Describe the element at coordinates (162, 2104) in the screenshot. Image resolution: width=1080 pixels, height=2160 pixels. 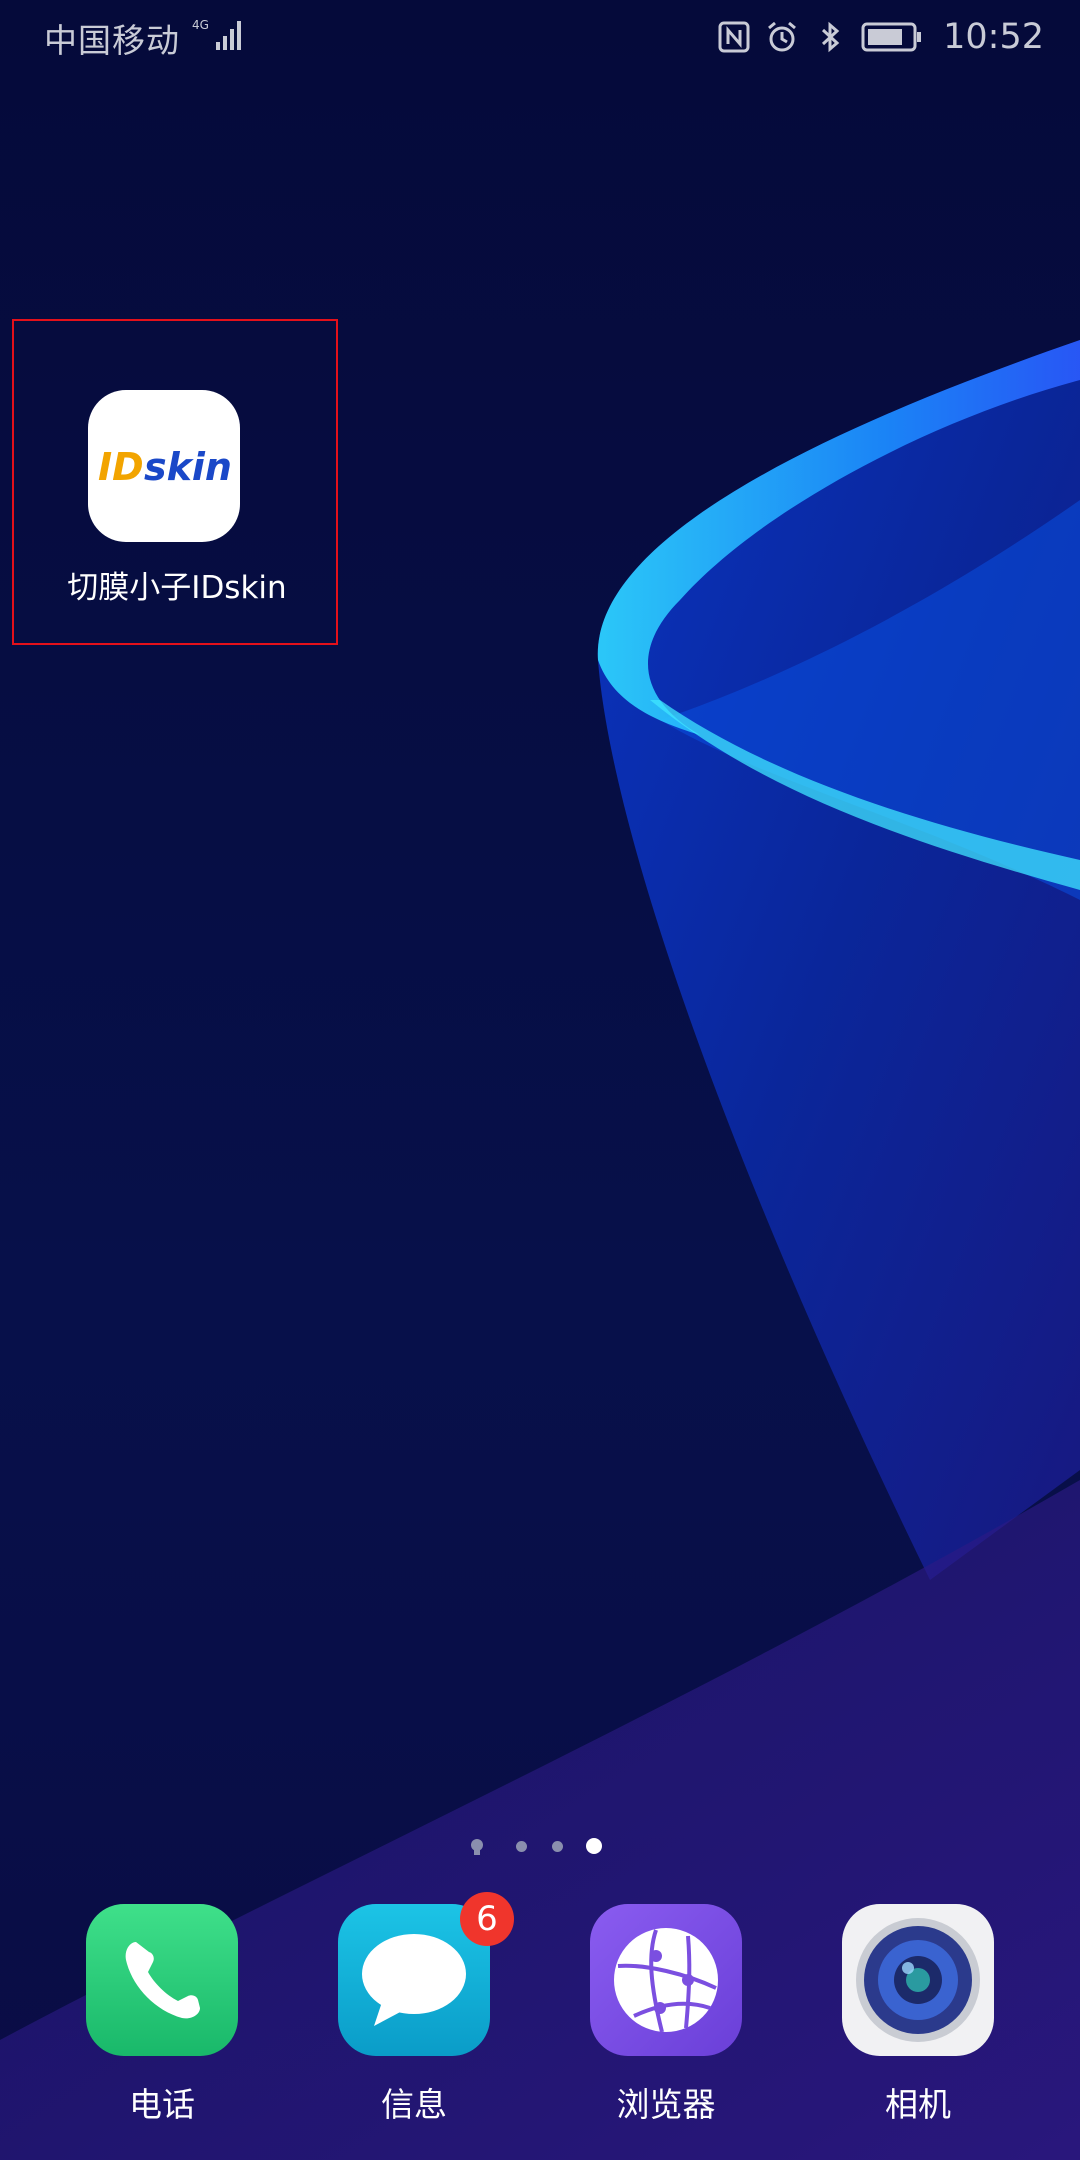
I see `dock-label: 电话` at that location.